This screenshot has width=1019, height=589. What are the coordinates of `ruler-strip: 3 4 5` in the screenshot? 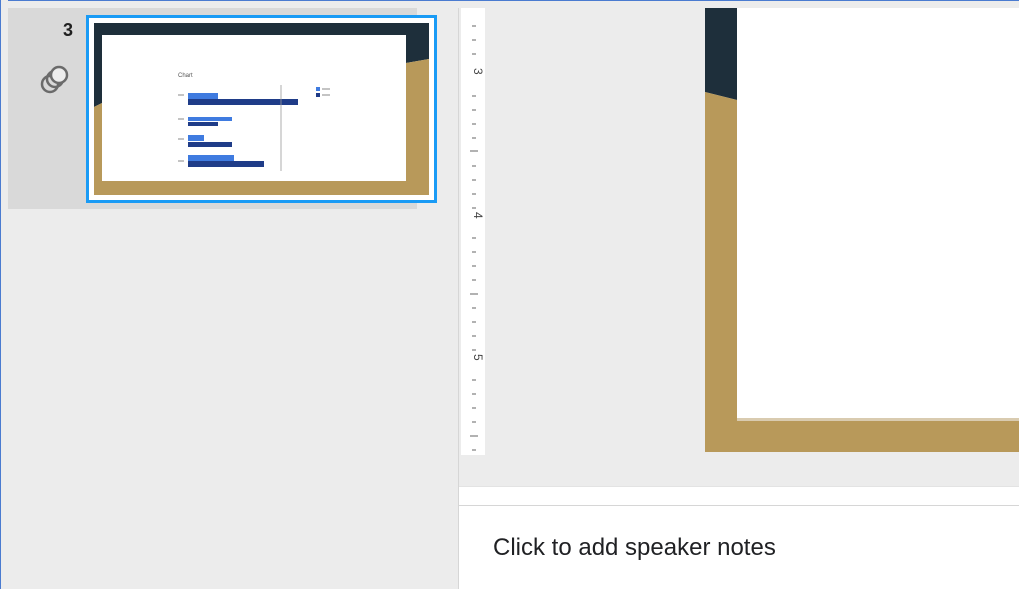 It's located at (473, 231).